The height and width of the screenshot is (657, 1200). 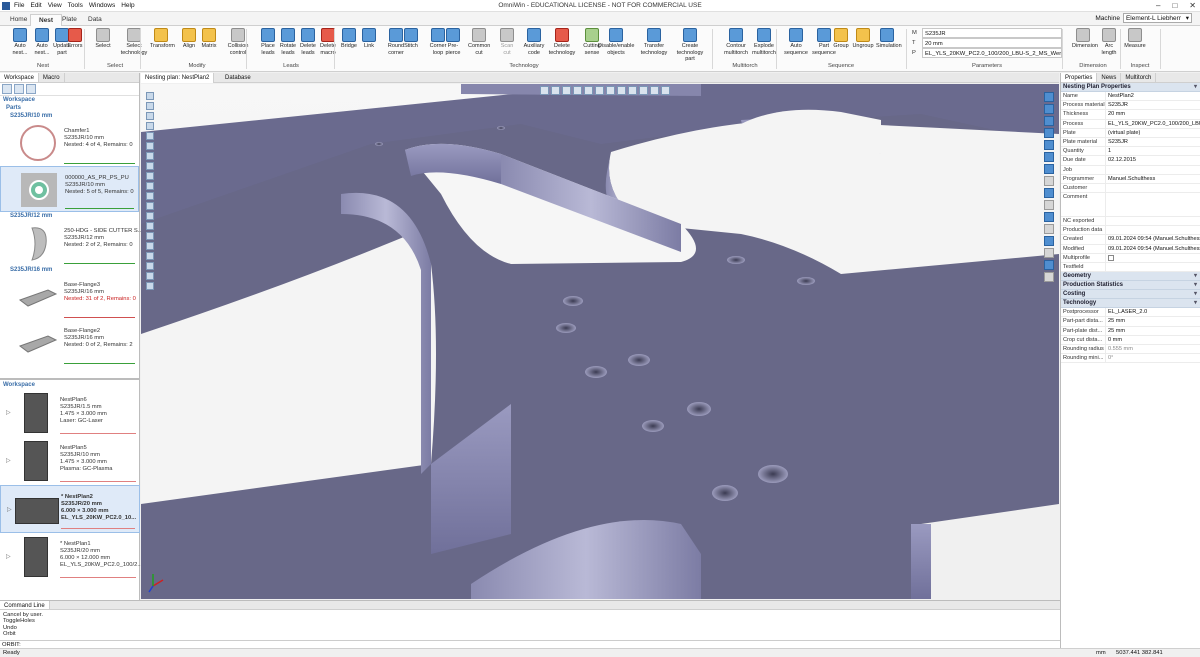 What do you see at coordinates (992, 43) in the screenshot?
I see `thickness-field: 20 mm` at bounding box center [992, 43].